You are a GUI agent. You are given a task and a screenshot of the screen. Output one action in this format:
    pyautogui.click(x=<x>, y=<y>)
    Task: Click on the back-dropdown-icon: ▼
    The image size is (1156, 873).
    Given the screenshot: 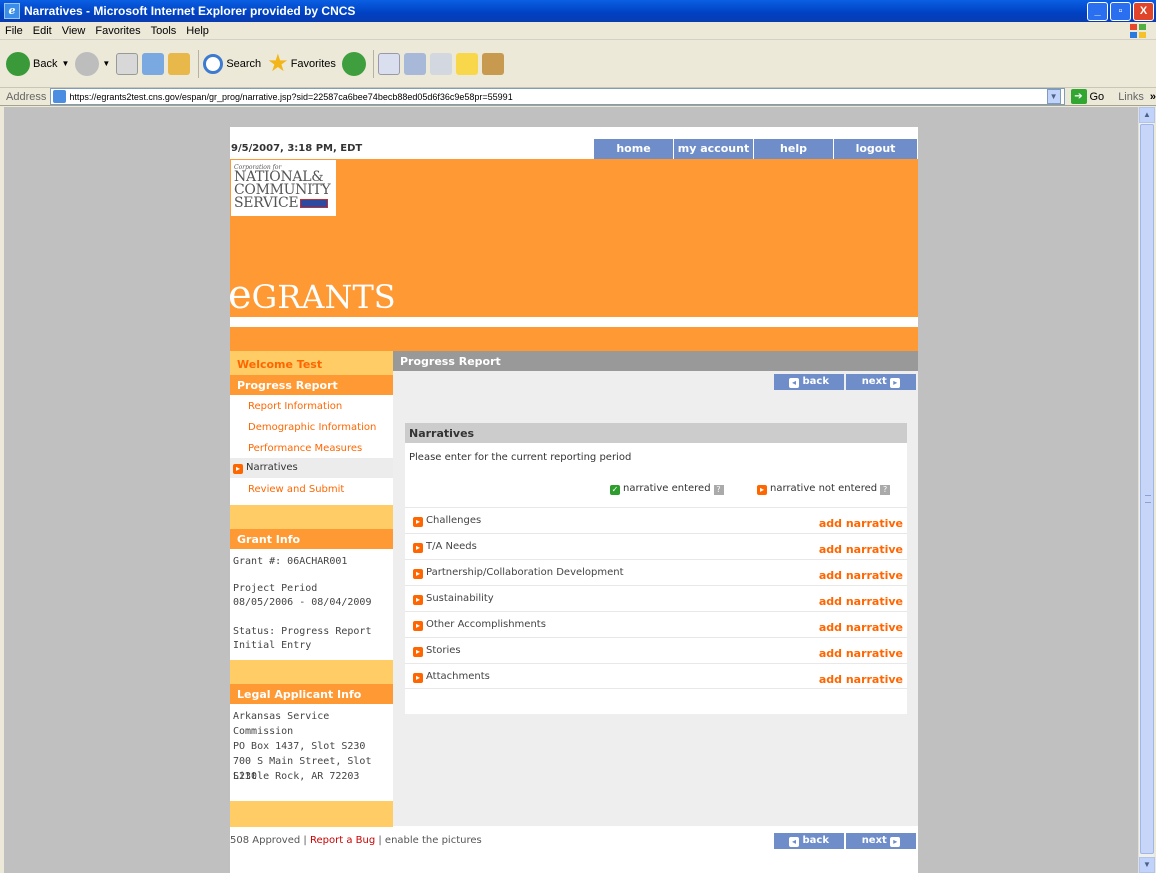 What is the action you would take?
    pyautogui.click(x=65, y=63)
    